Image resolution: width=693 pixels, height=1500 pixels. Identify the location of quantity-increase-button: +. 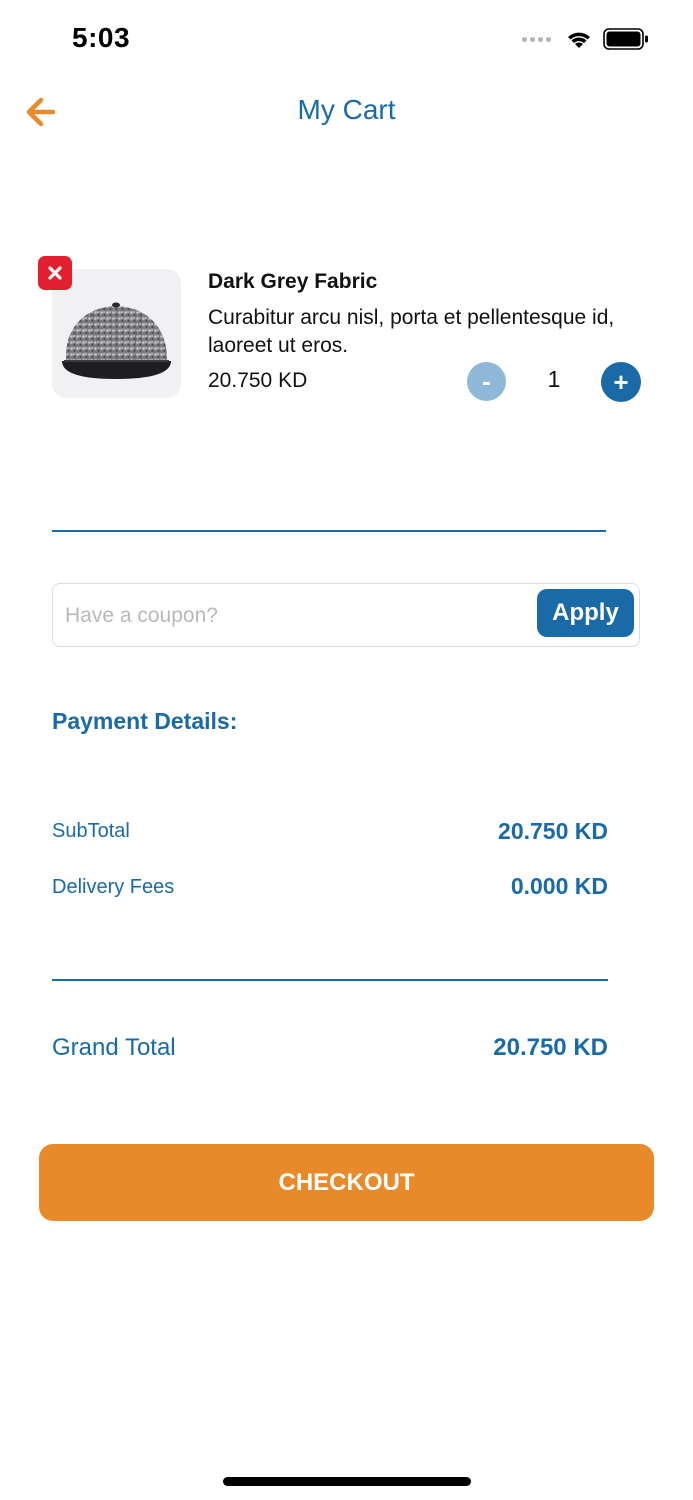
(621, 382).